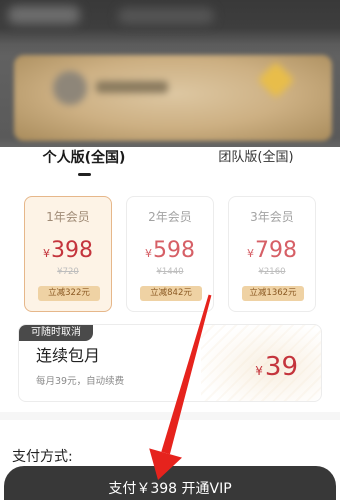 Image resolution: width=340 pixels, height=500 pixels. I want to click on plan-amount: 798, so click(276, 250).